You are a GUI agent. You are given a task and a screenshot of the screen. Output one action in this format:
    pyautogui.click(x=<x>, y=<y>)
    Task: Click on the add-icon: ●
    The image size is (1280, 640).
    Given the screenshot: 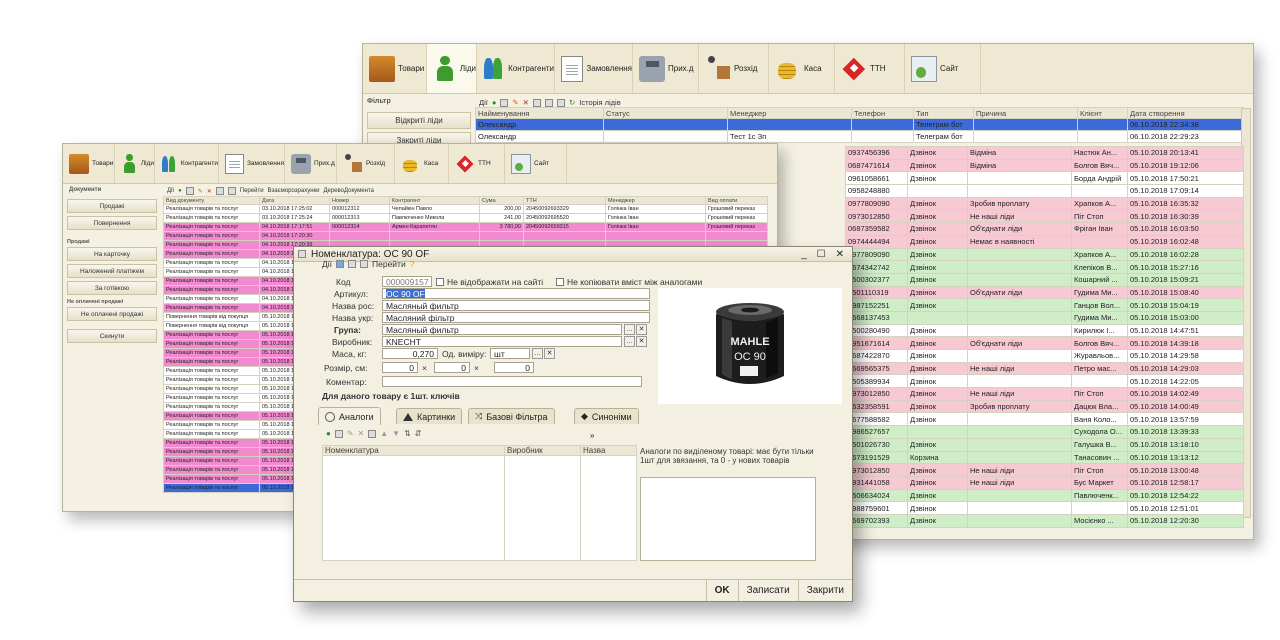 What is the action you would take?
    pyautogui.click(x=328, y=433)
    